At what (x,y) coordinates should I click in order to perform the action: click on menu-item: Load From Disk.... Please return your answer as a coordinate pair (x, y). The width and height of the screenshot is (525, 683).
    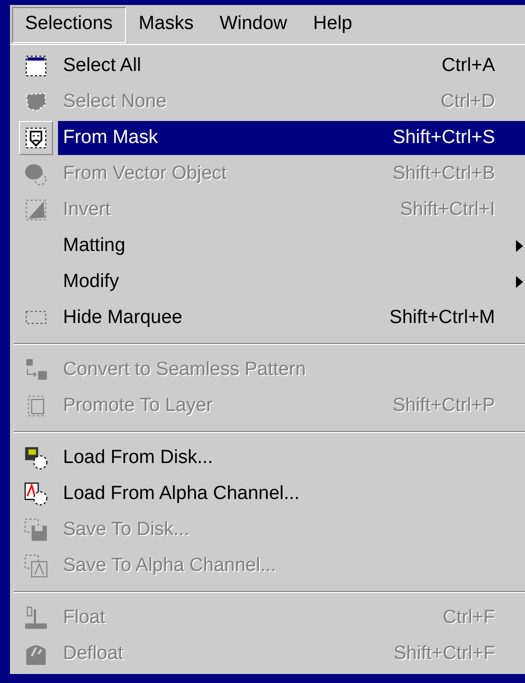
    Looking at the image, I should click on (291, 458).